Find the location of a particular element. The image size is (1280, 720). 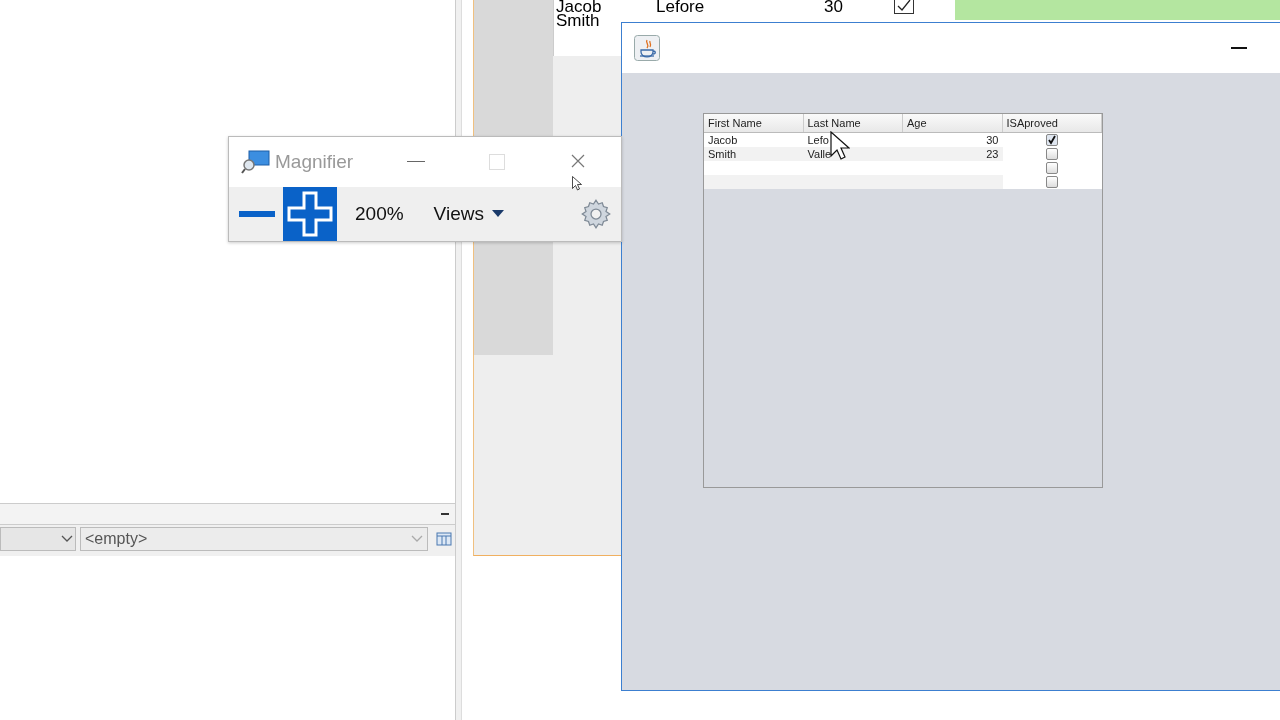

caret-icon is located at coordinates (497, 214).